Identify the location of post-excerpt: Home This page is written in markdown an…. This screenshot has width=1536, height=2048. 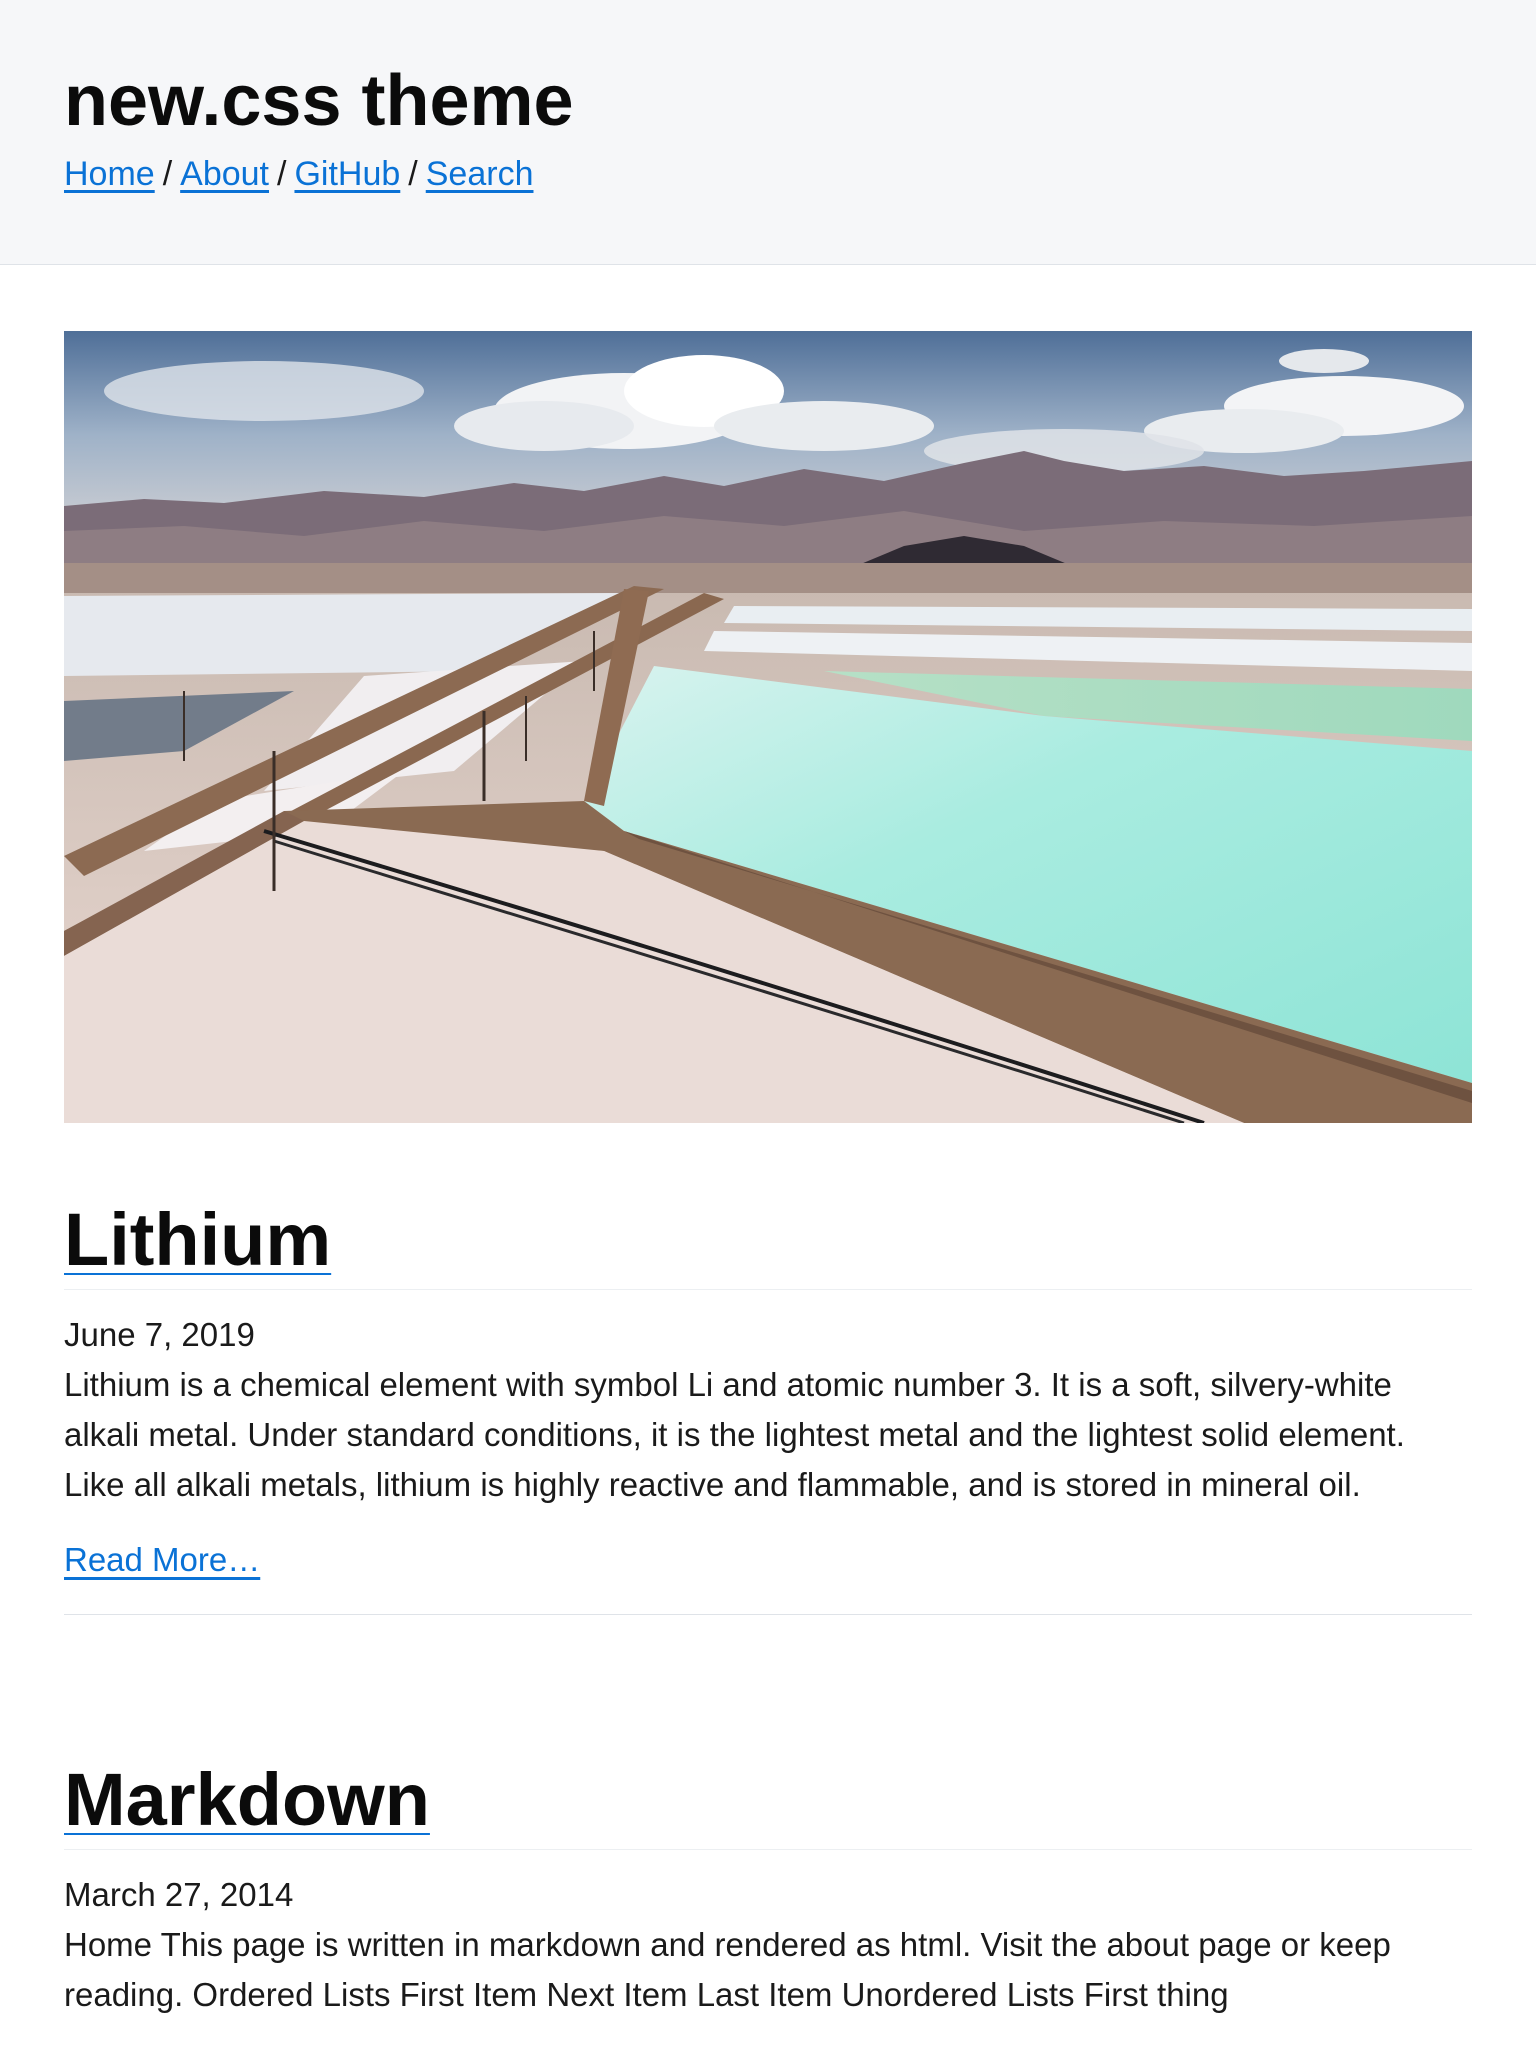
(727, 1969).